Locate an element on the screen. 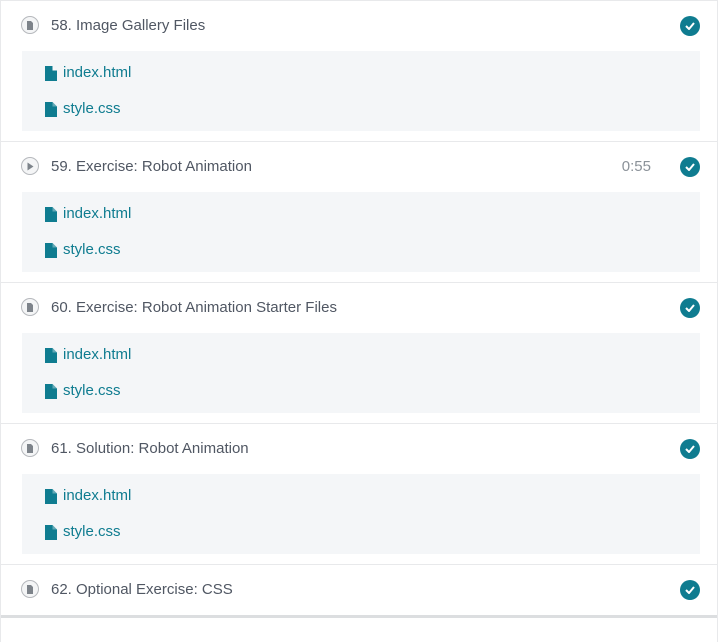 The height and width of the screenshot is (642, 718). lecture-header: 59. Exercise: Robot Animation 0:55 is located at coordinates (359, 167).